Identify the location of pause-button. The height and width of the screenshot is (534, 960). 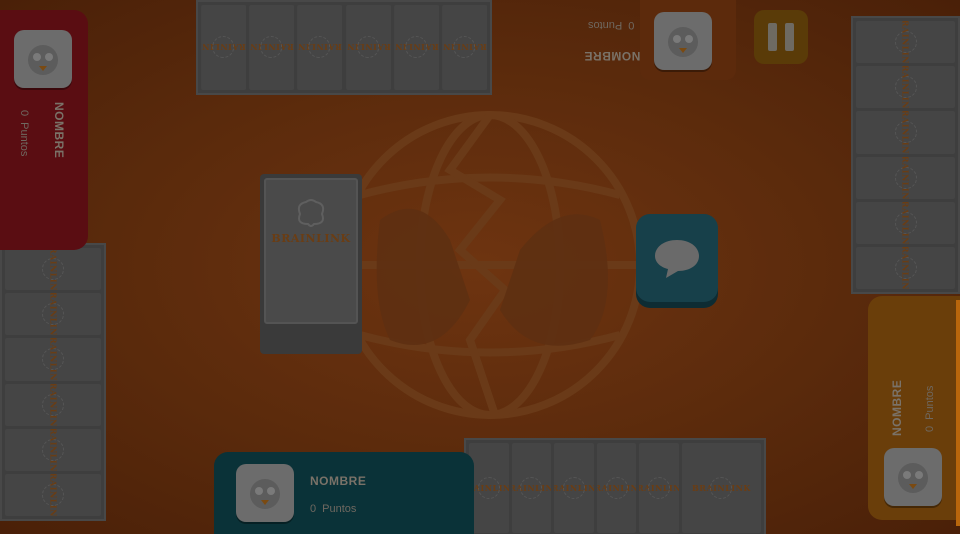
(781, 37).